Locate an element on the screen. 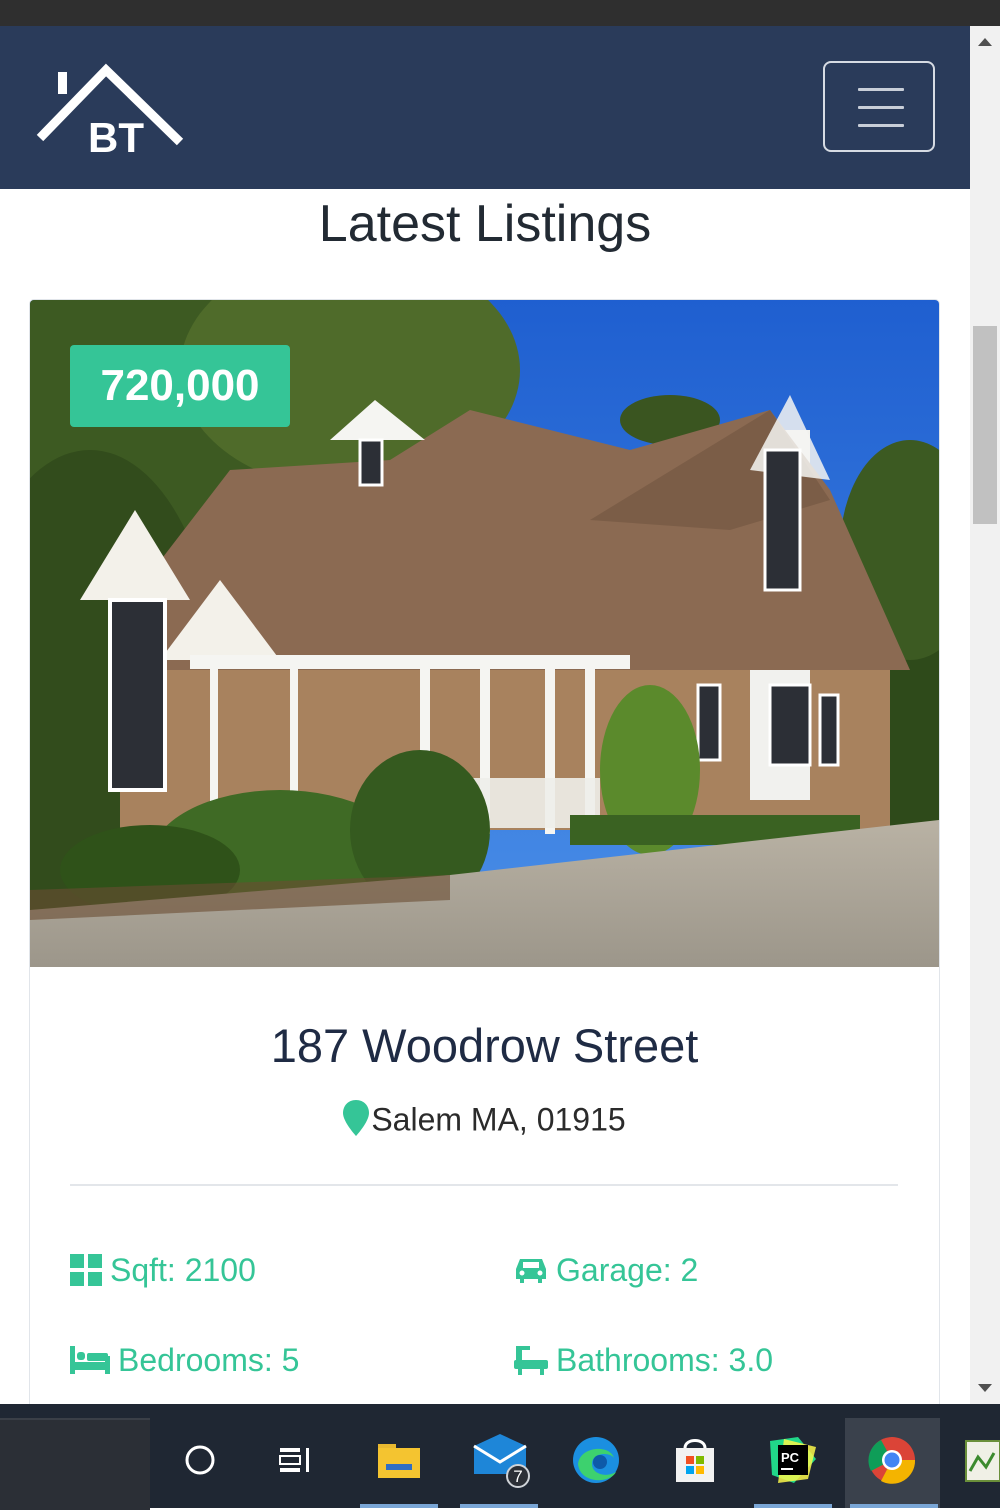  feature-garage: Garage: 2 is located at coordinates (606, 1270).